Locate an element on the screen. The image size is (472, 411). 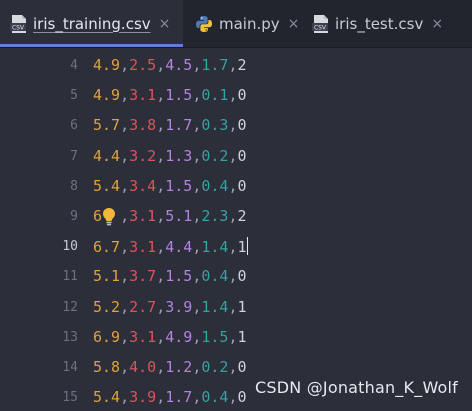
line-number: 14 is located at coordinates (70, 367).